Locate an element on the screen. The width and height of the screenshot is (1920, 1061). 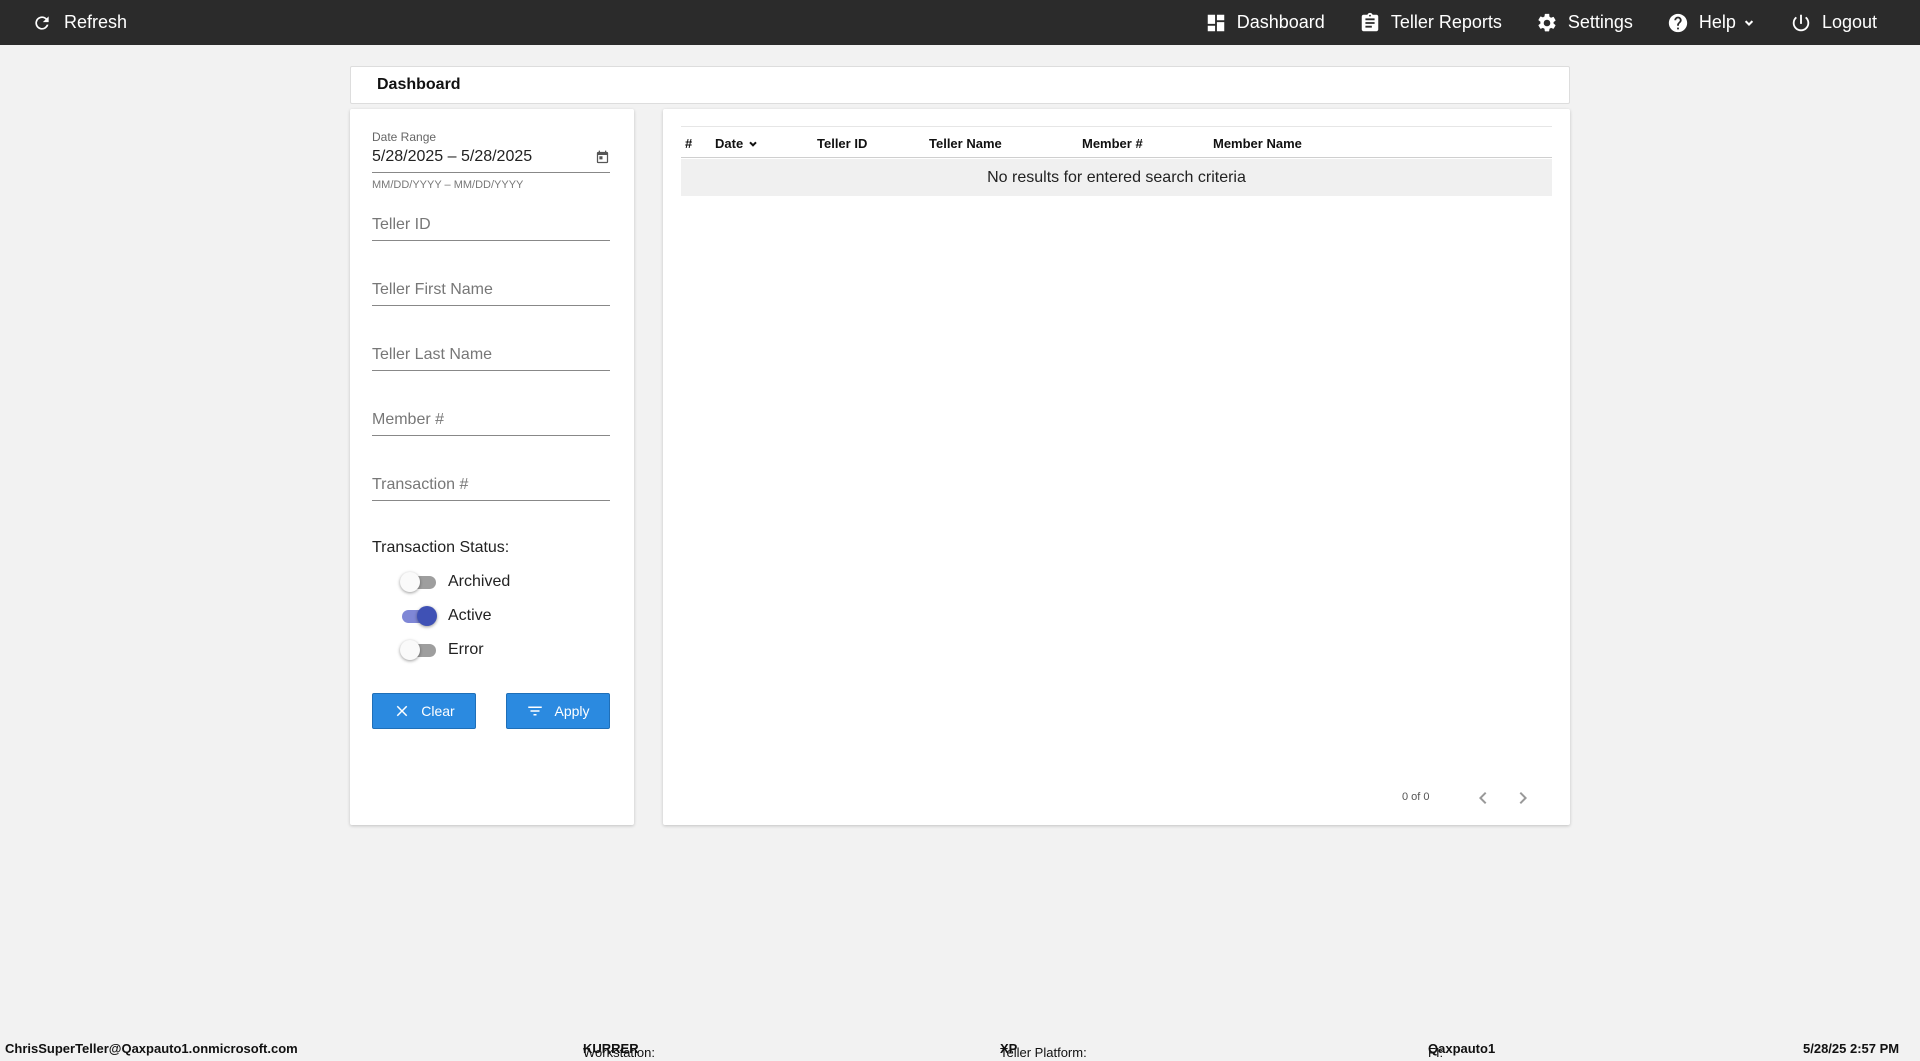
refresh-button: Refresh is located at coordinates (79, 22).